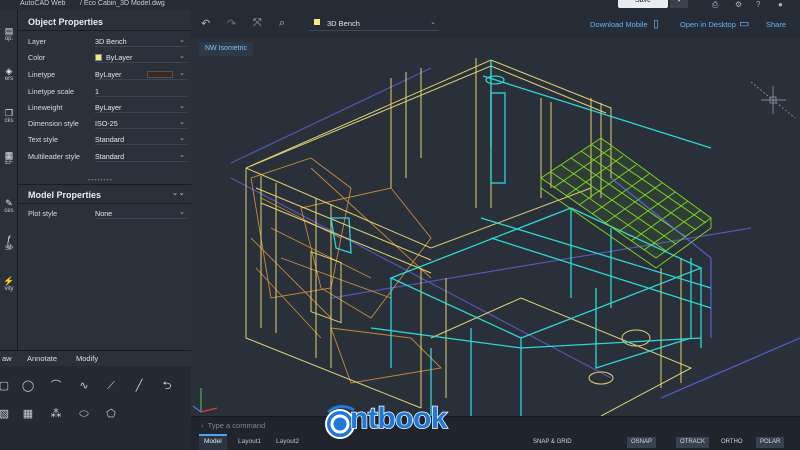  What do you see at coordinates (141, 74) in the screenshot?
I see `linetype-select: ByLayer ⌄` at bounding box center [141, 74].